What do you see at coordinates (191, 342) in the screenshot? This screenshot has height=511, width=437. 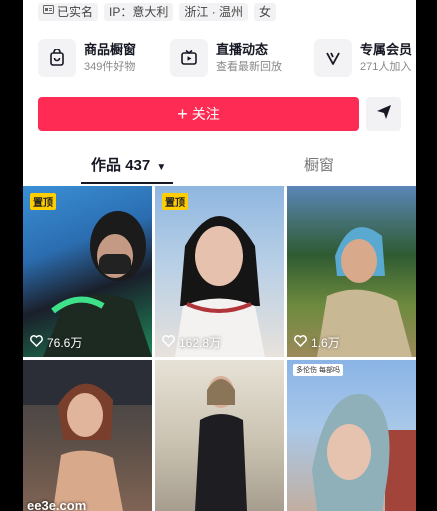 I see `like-count: 162.8万` at bounding box center [191, 342].